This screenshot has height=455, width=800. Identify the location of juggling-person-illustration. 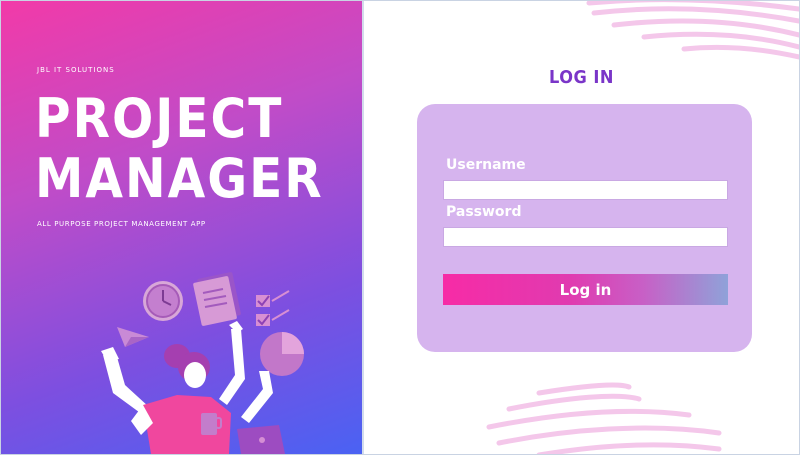
(202, 363).